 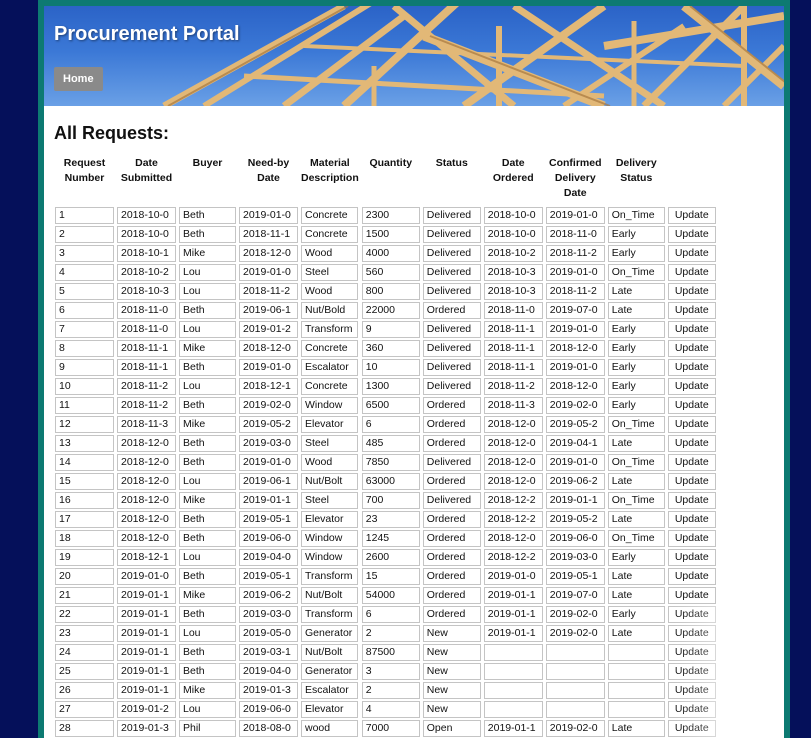 I want to click on confirmed-delivery-date-field, so click(x=575, y=709).